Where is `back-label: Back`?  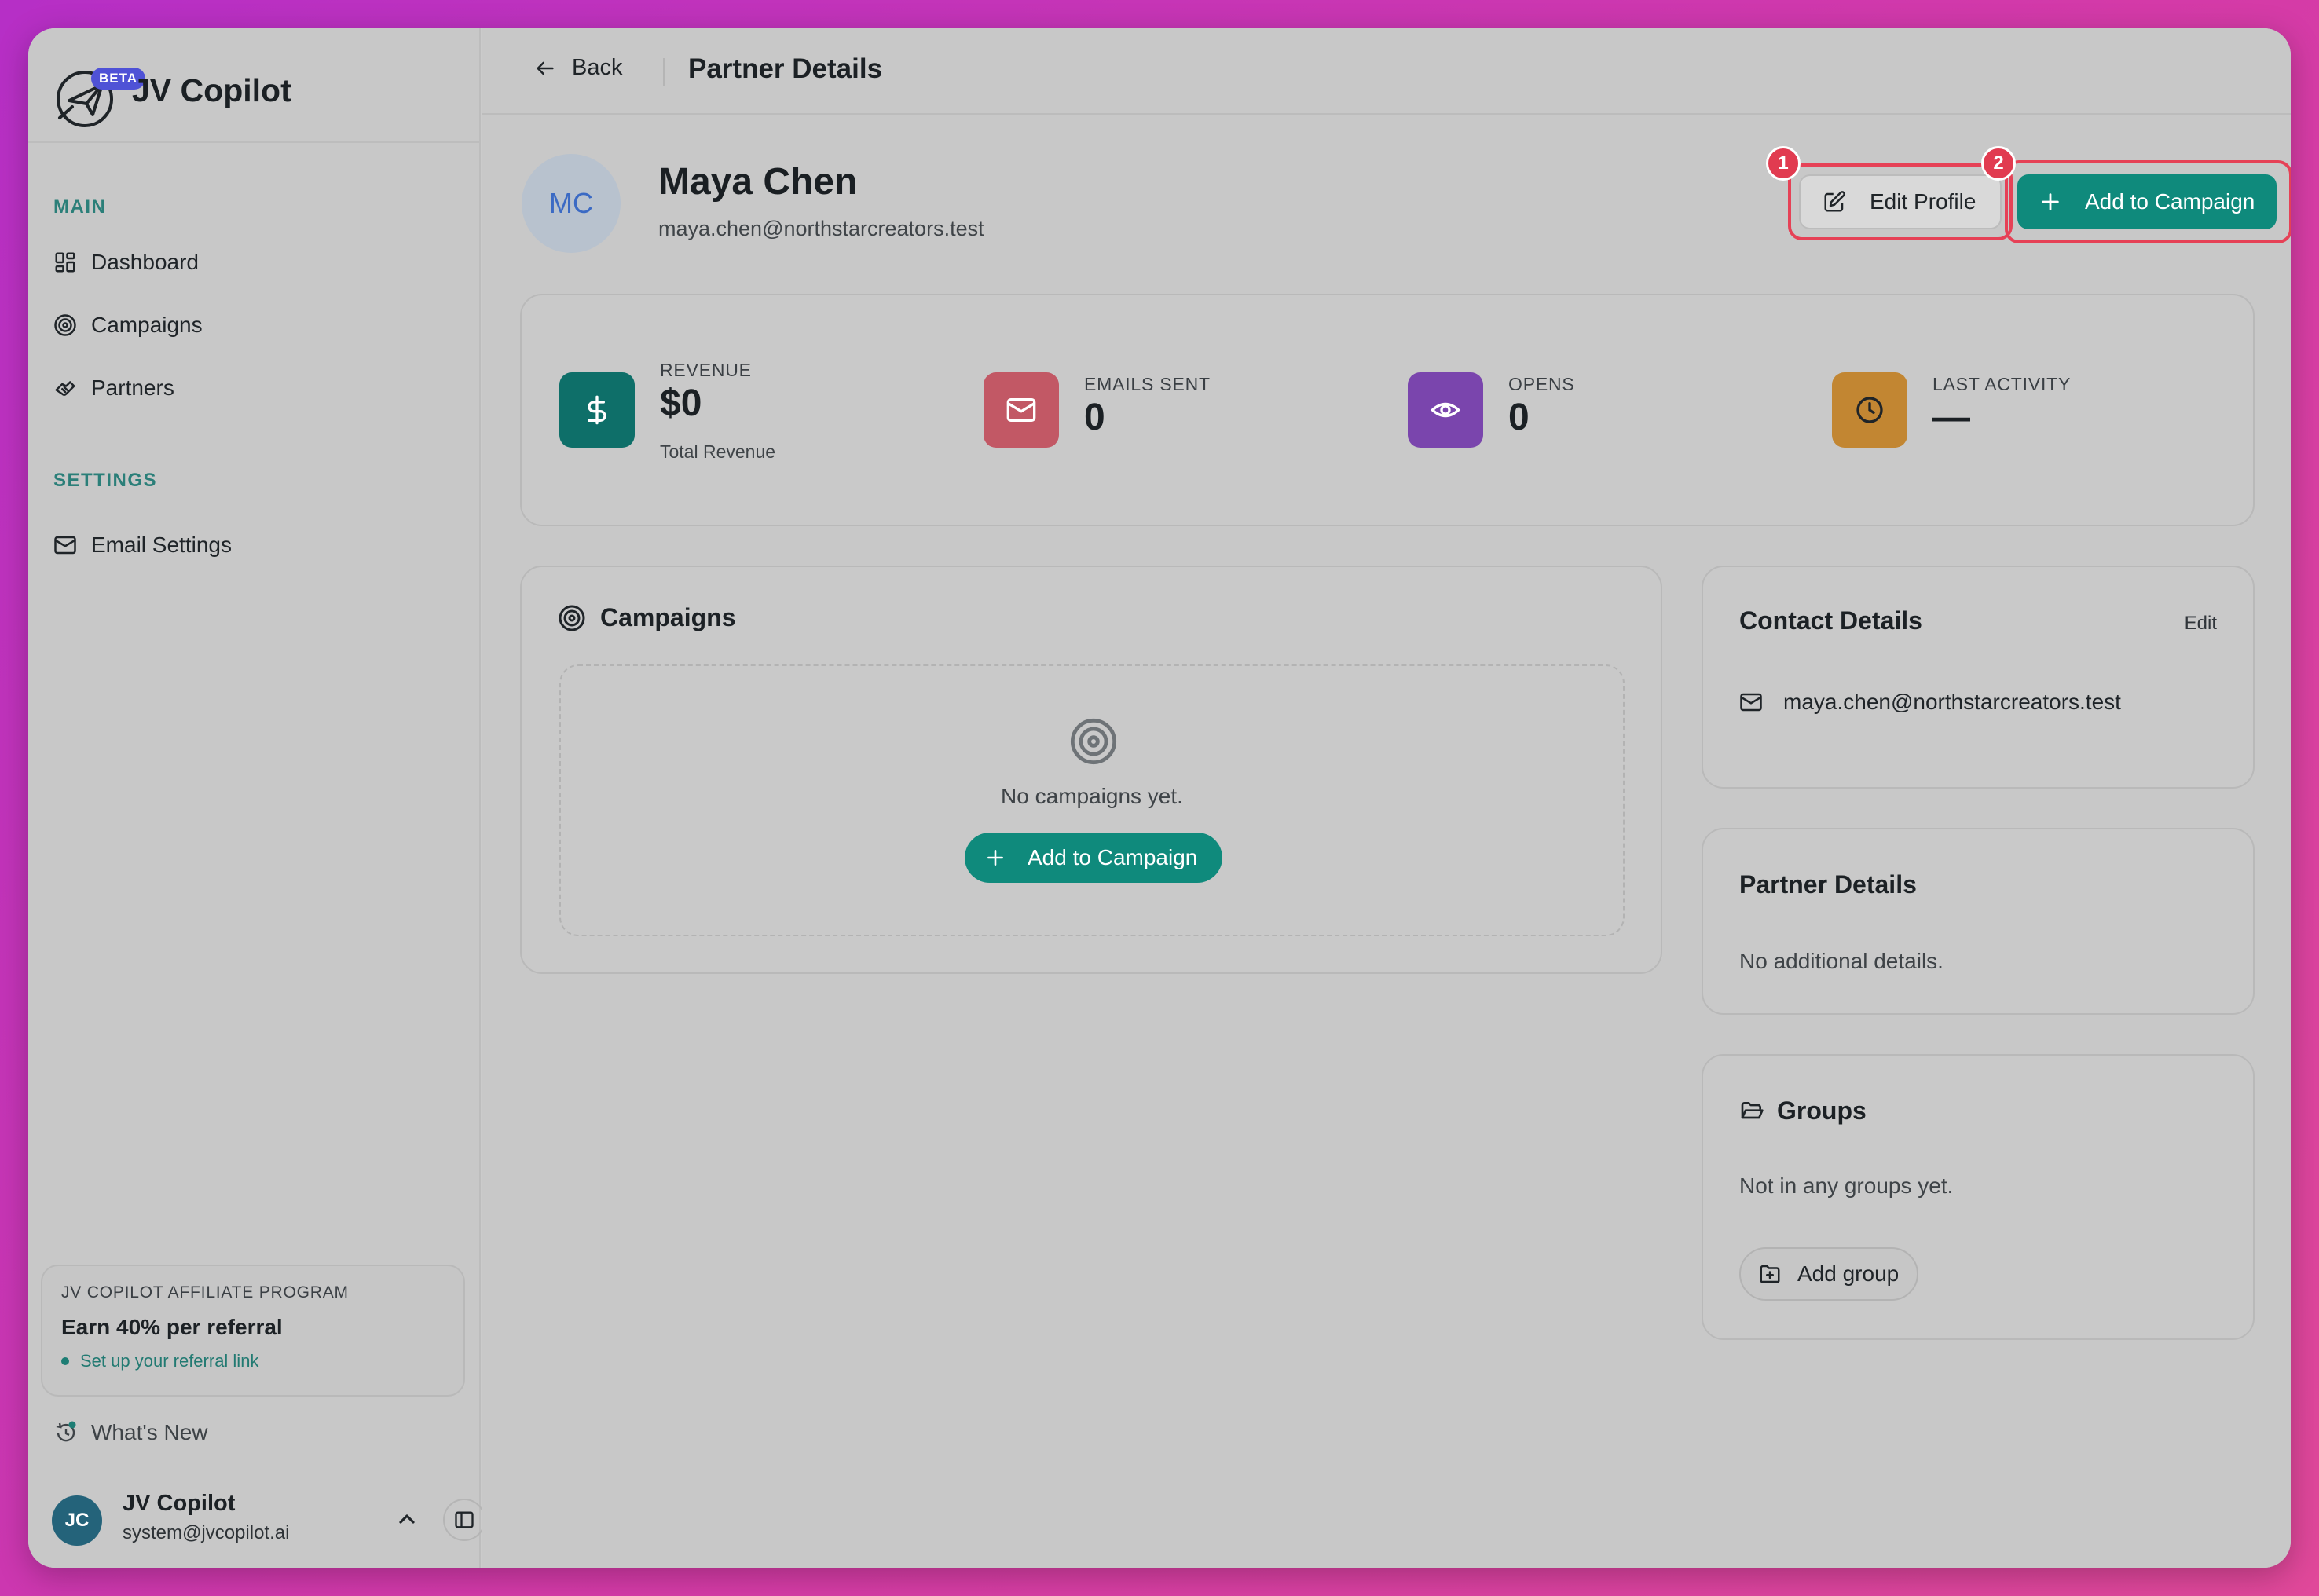
back-label: Back is located at coordinates (597, 67).